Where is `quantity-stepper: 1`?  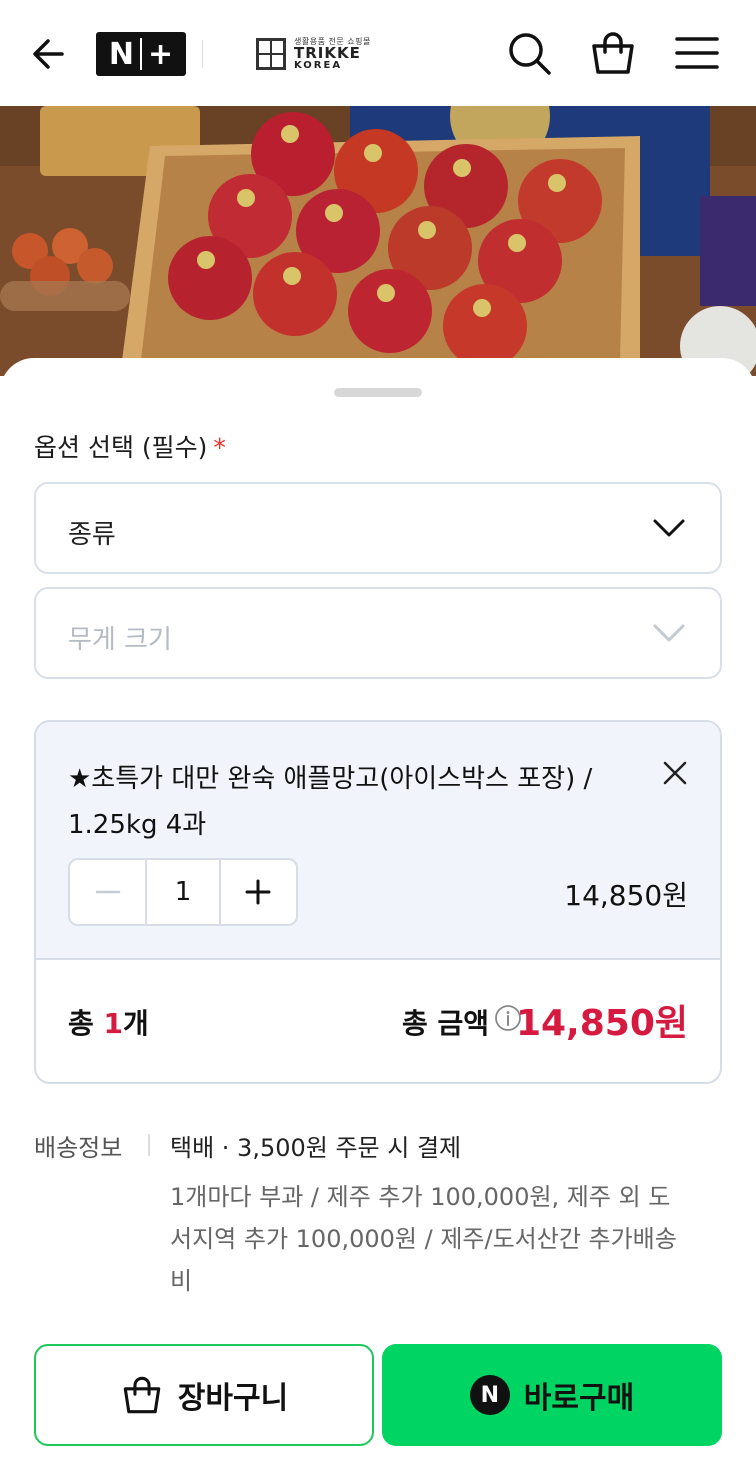
quantity-stepper: 1 is located at coordinates (183, 892).